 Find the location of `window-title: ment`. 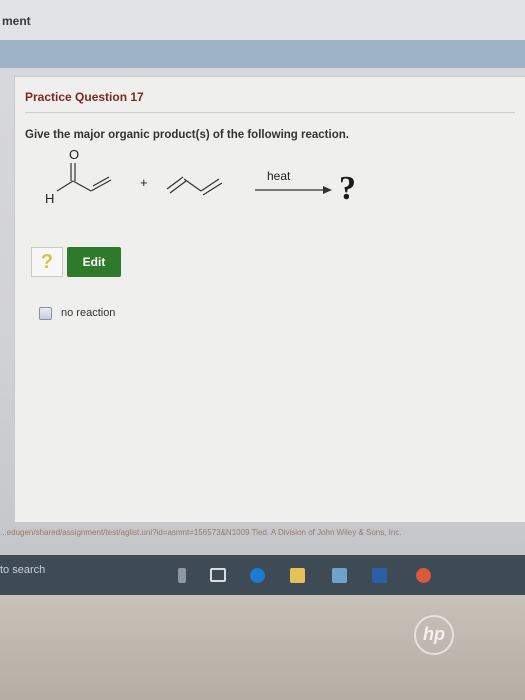

window-title: ment is located at coordinates (16, 21).